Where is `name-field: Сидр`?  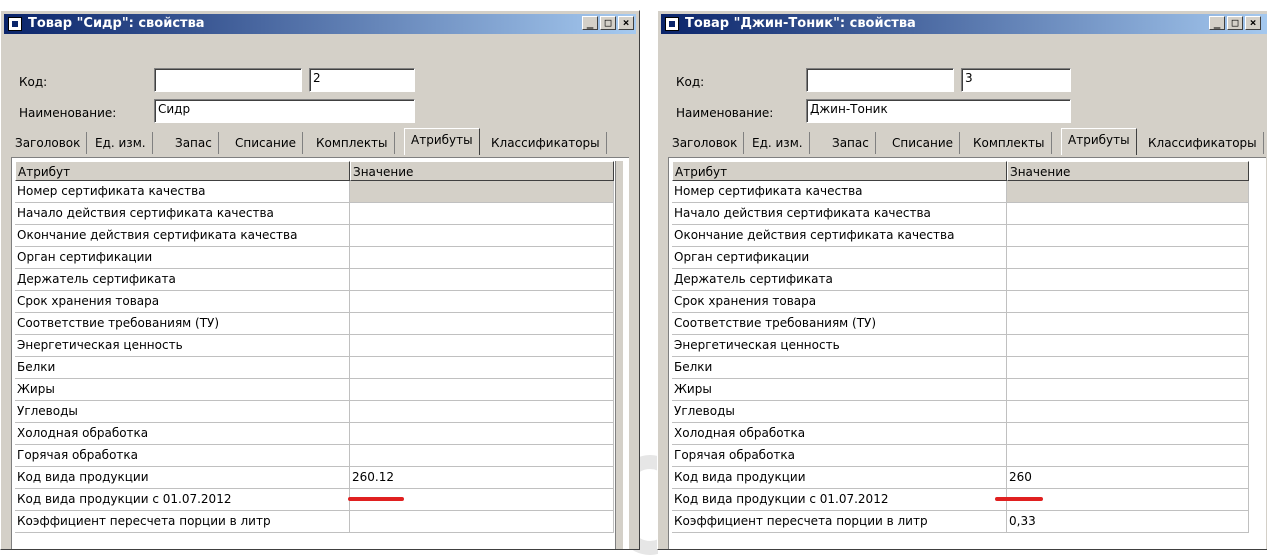 name-field: Сидр is located at coordinates (284, 111).